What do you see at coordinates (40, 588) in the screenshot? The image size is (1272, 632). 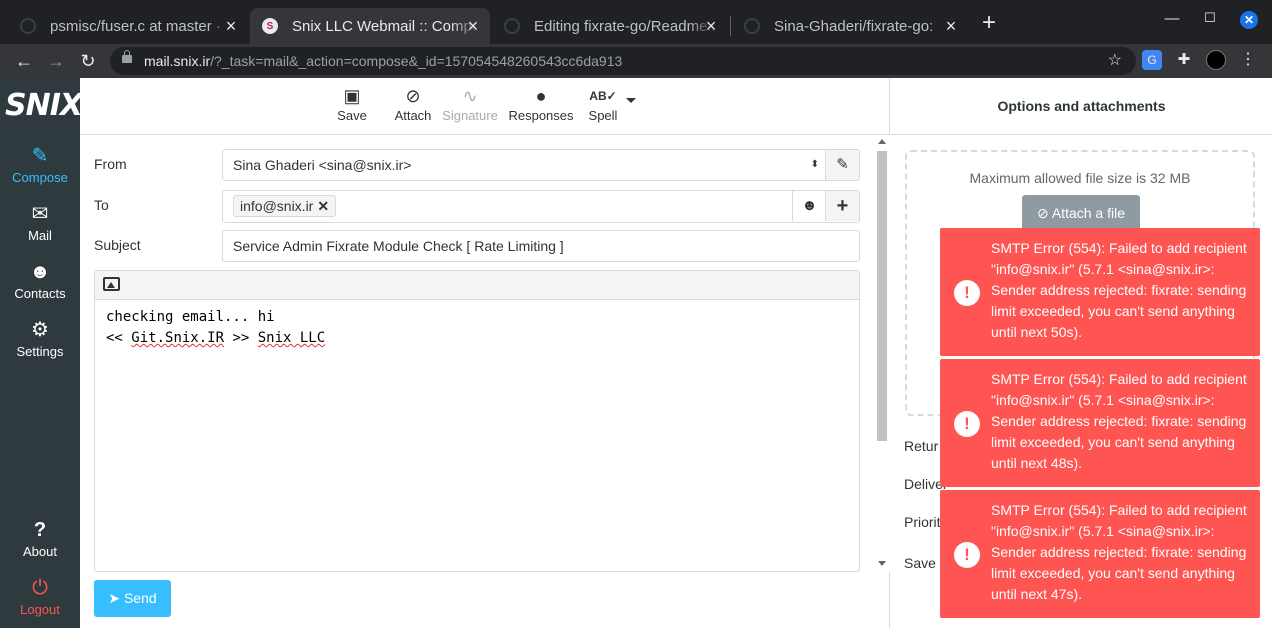 I see `power-icon: ⏻` at bounding box center [40, 588].